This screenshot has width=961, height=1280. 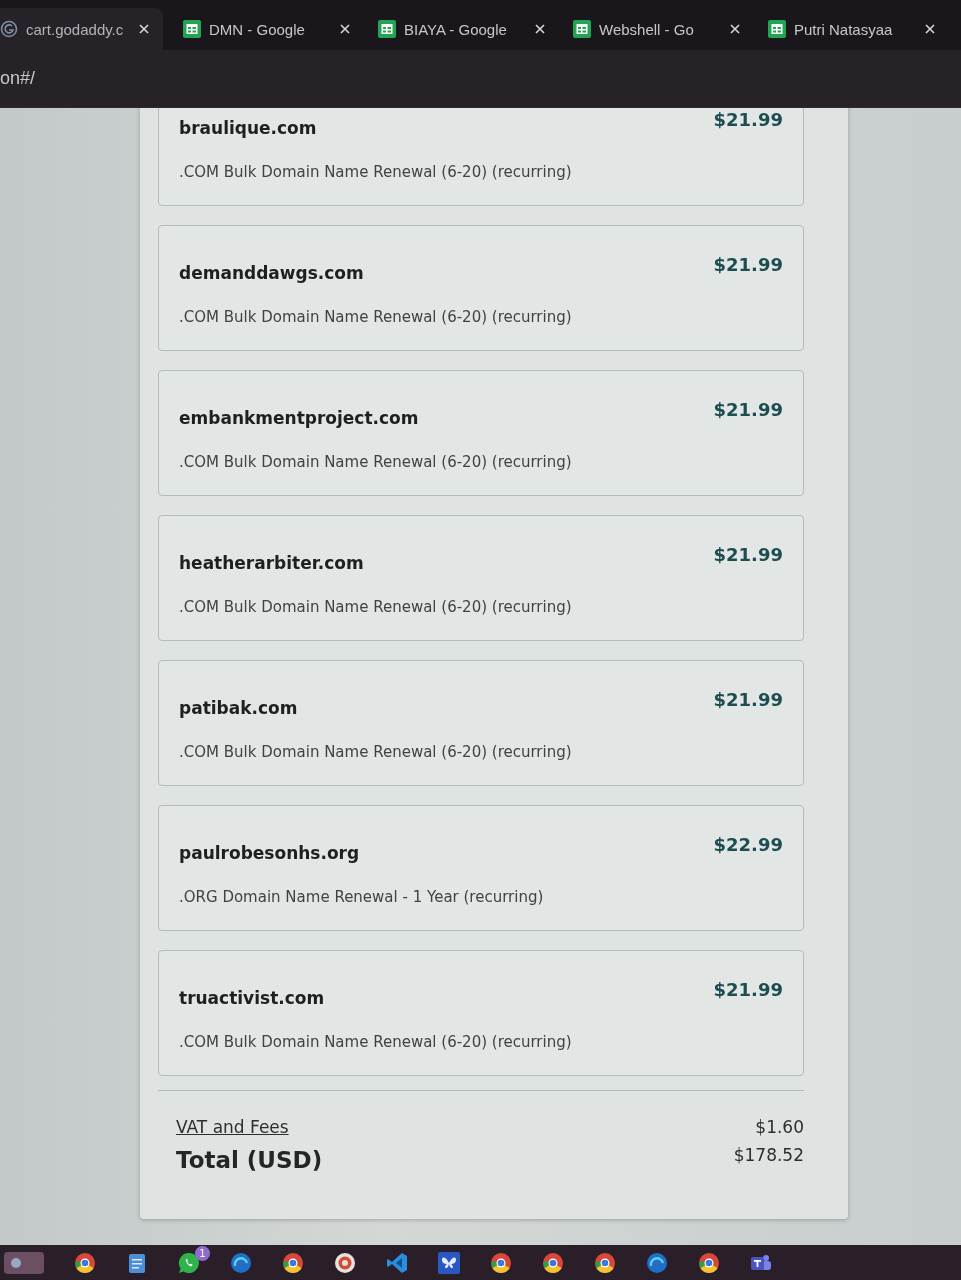 I want to click on domain-name: braulique.com, so click(x=248, y=128).